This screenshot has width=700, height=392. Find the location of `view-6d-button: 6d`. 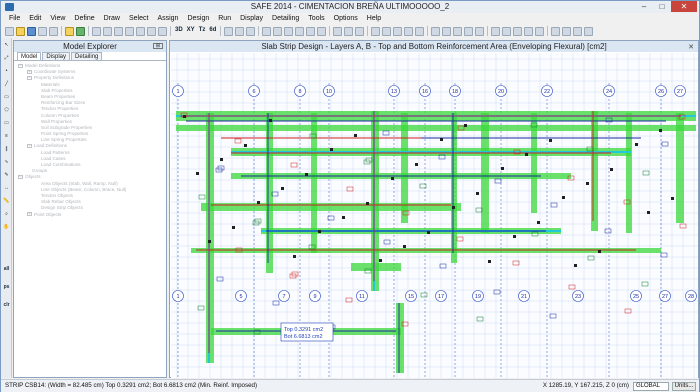

view-6d-button: 6d is located at coordinates (212, 31).